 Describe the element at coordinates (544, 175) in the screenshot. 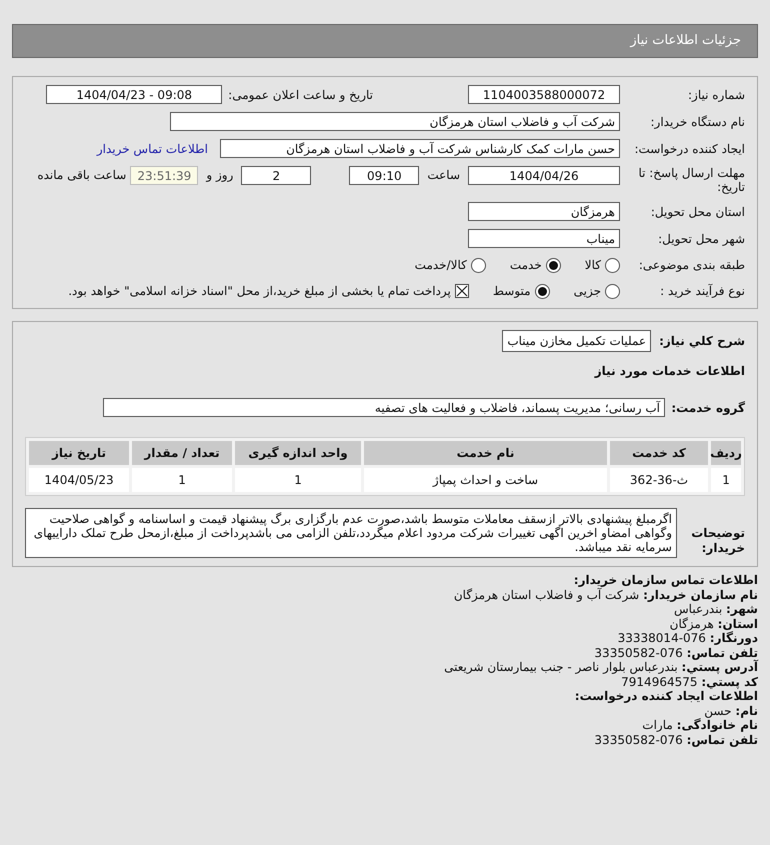

I see `deadline-date-field: 1404/04/26` at that location.